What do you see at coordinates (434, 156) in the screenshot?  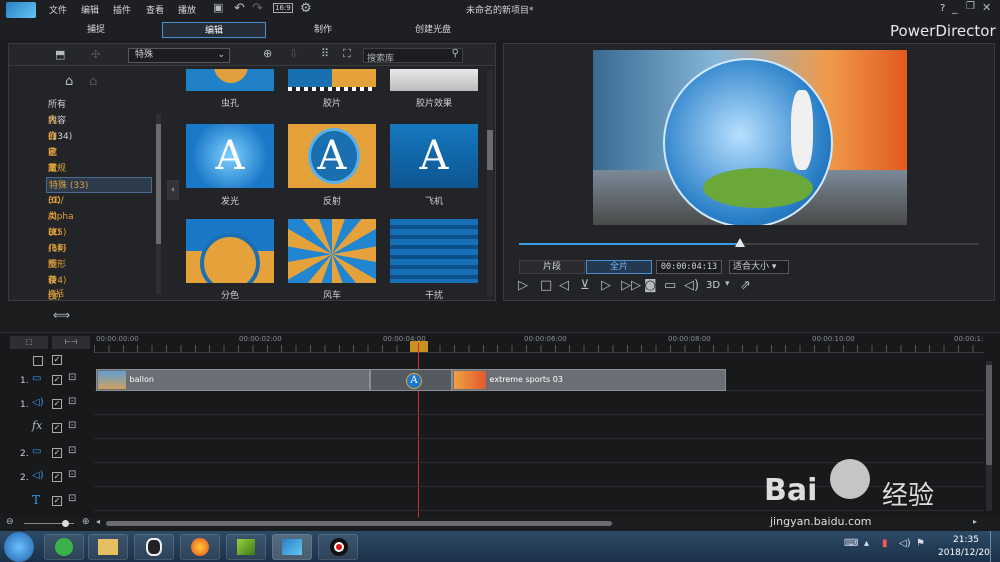 I see `transition-thumb-plane: A` at bounding box center [434, 156].